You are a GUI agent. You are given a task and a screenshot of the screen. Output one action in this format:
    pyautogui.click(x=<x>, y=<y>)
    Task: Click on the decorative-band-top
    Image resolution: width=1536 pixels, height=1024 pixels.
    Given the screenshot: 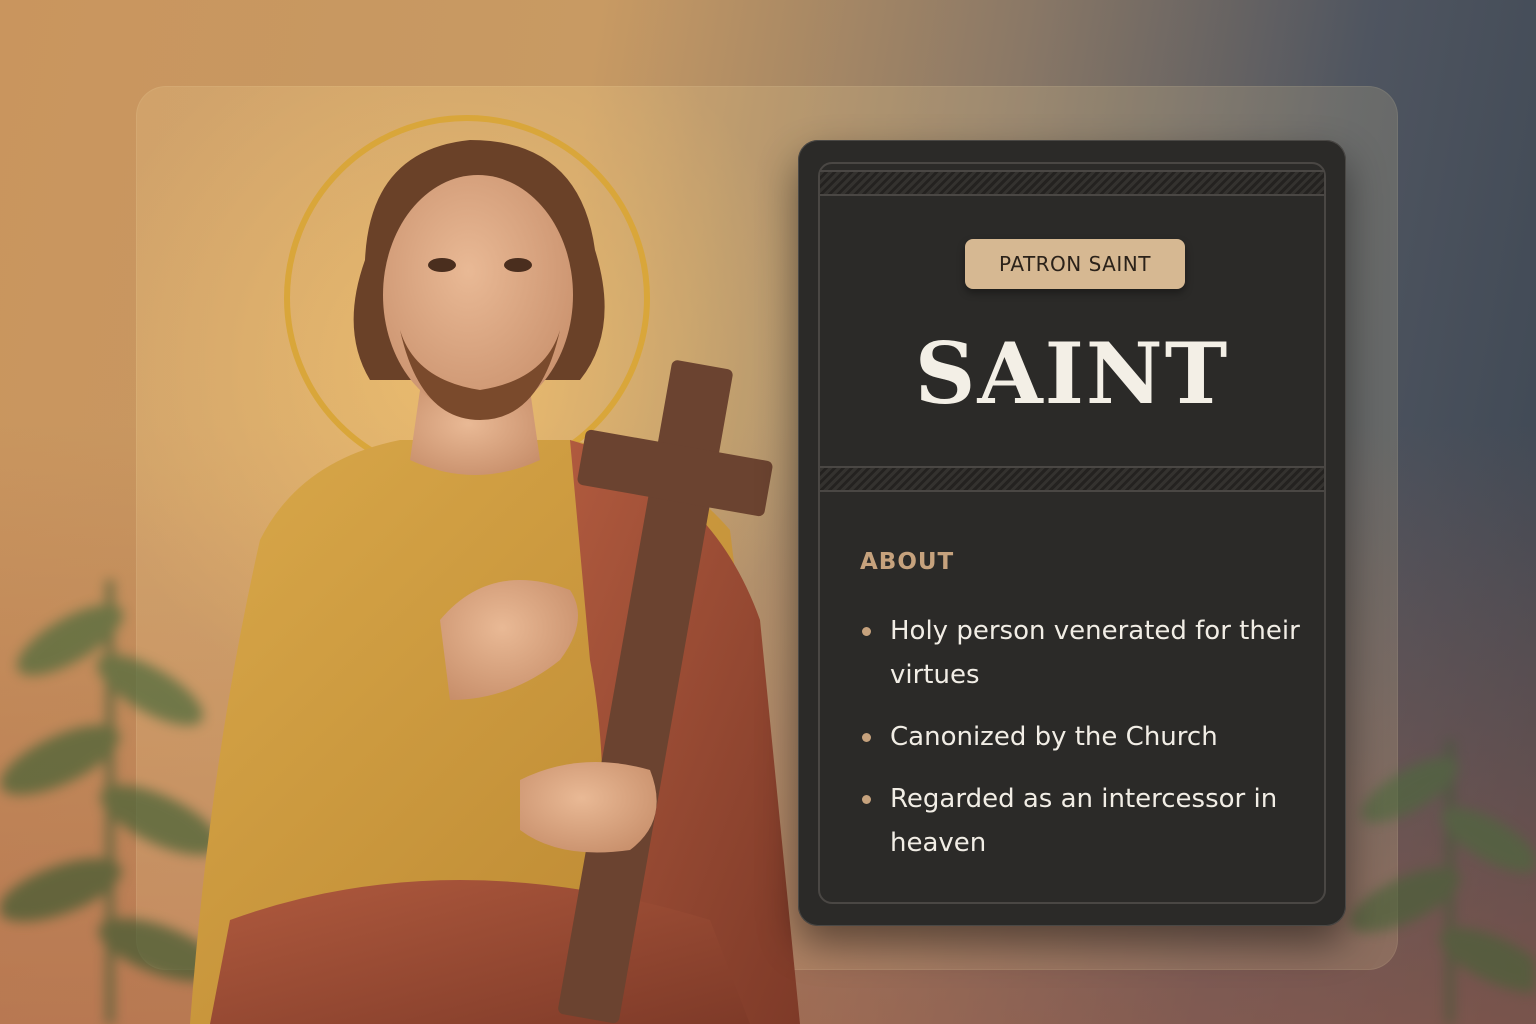 What is the action you would take?
    pyautogui.click(x=1072, y=183)
    